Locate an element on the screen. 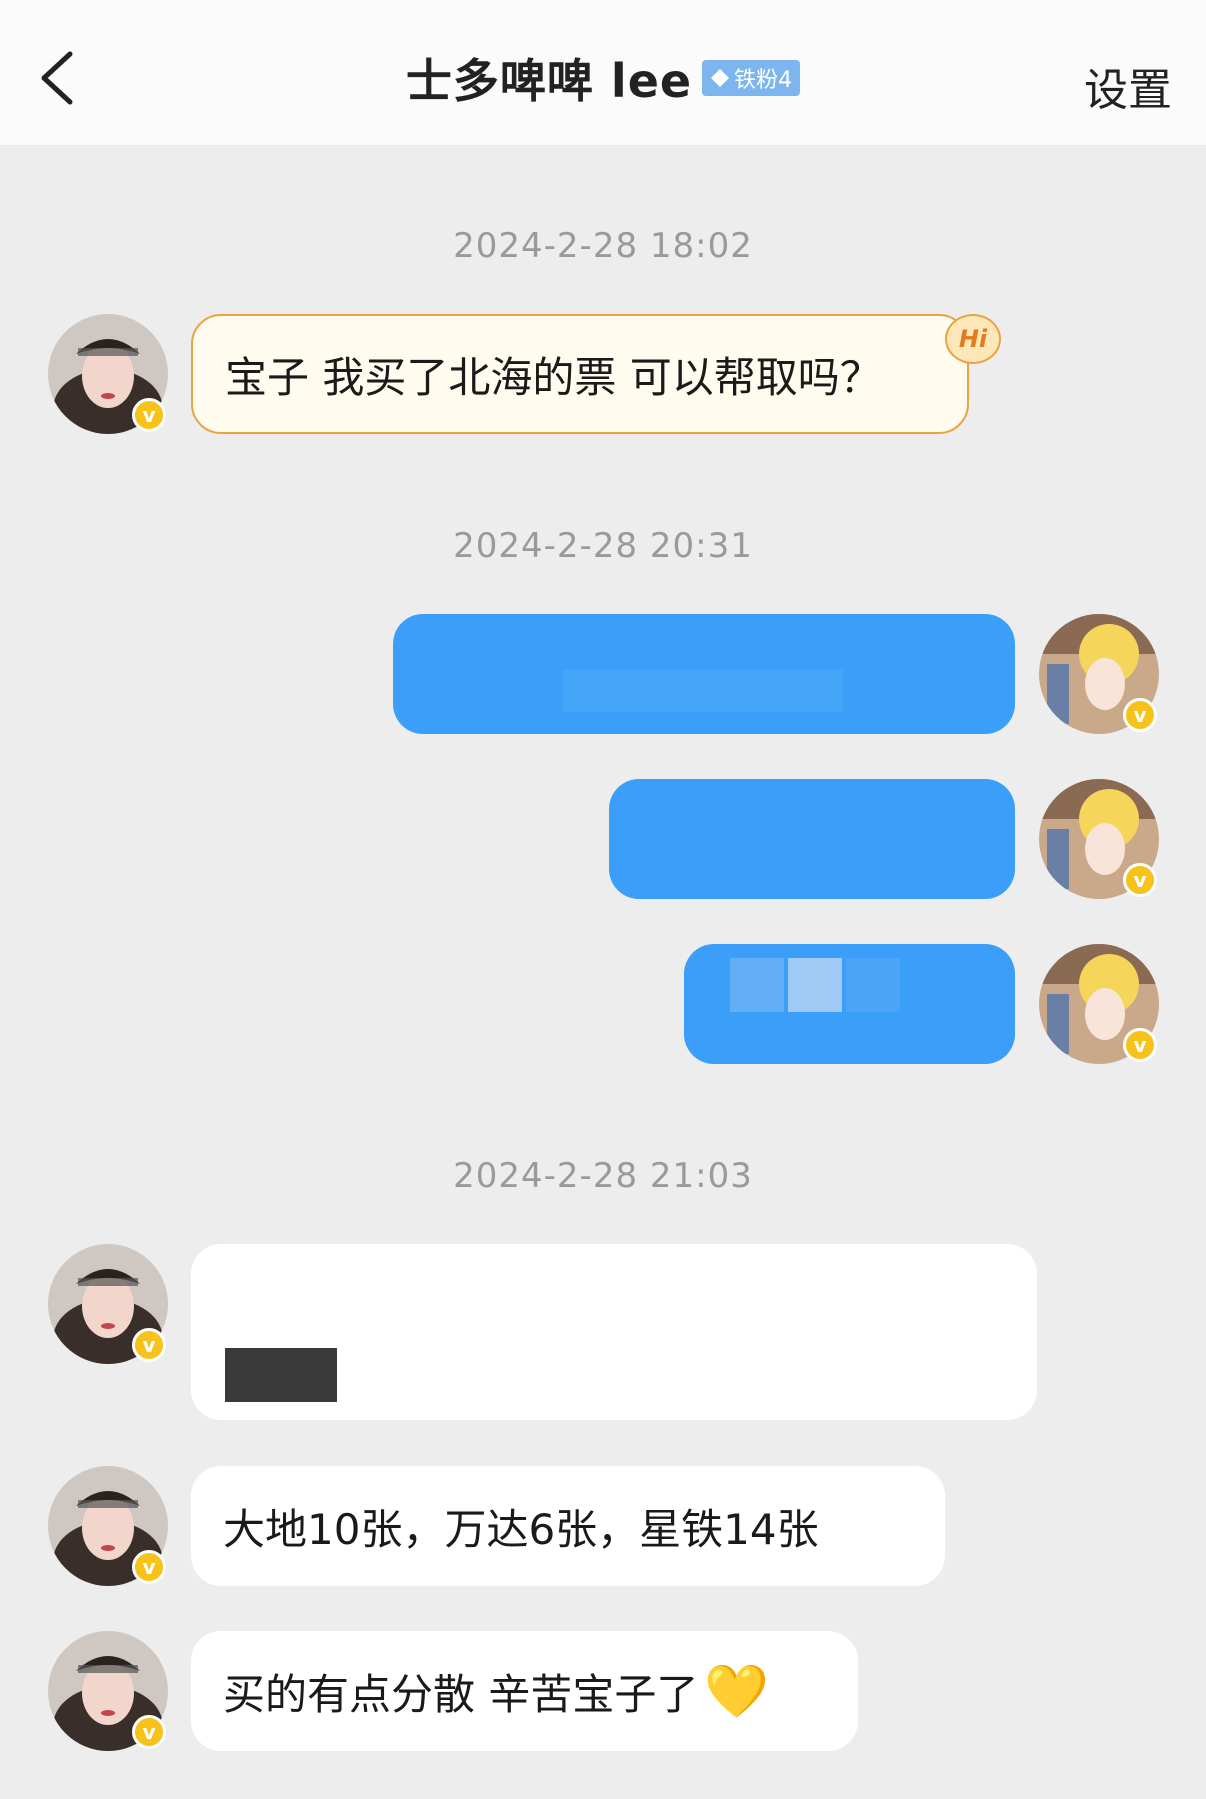 This screenshot has width=1206, height=1799. fan-level-label: 铁粉4 is located at coordinates (763, 80).